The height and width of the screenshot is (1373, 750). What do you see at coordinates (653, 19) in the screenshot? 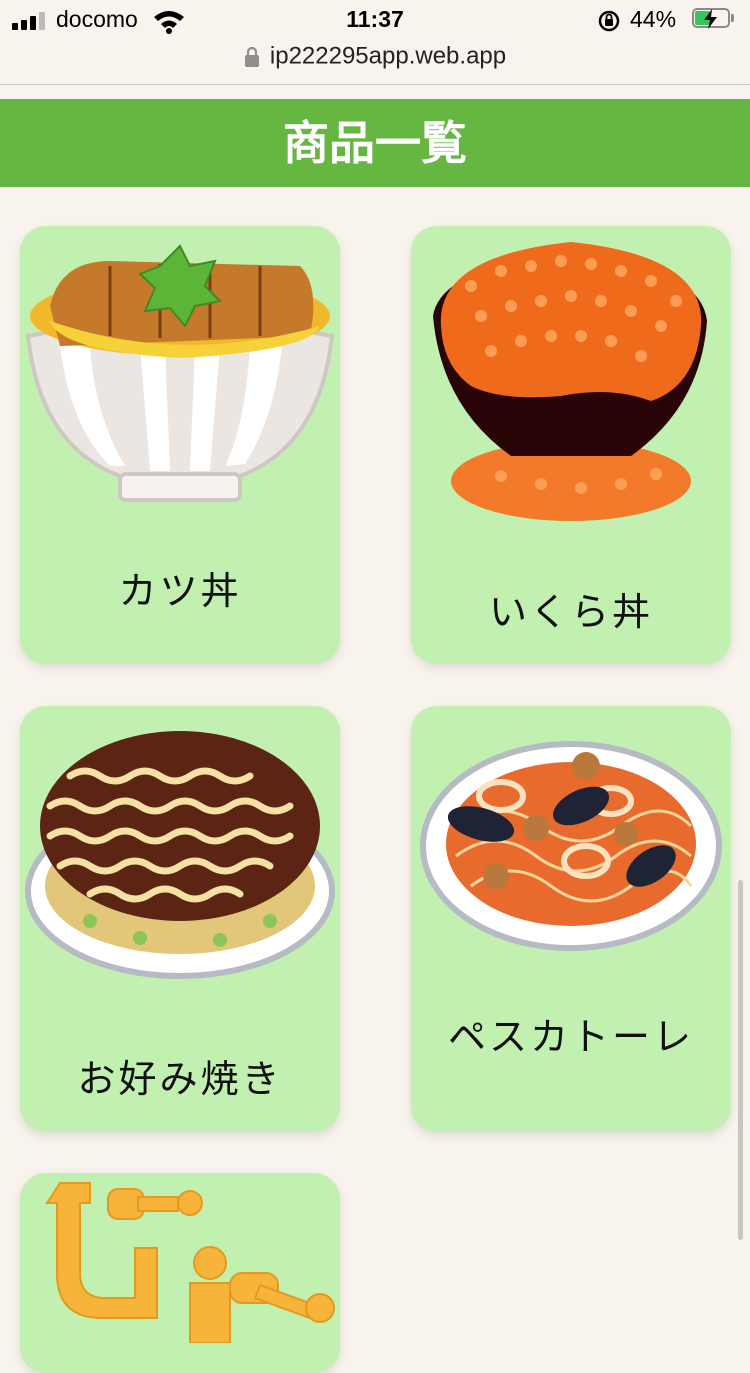
I see `battery-percentage: 44%` at bounding box center [653, 19].